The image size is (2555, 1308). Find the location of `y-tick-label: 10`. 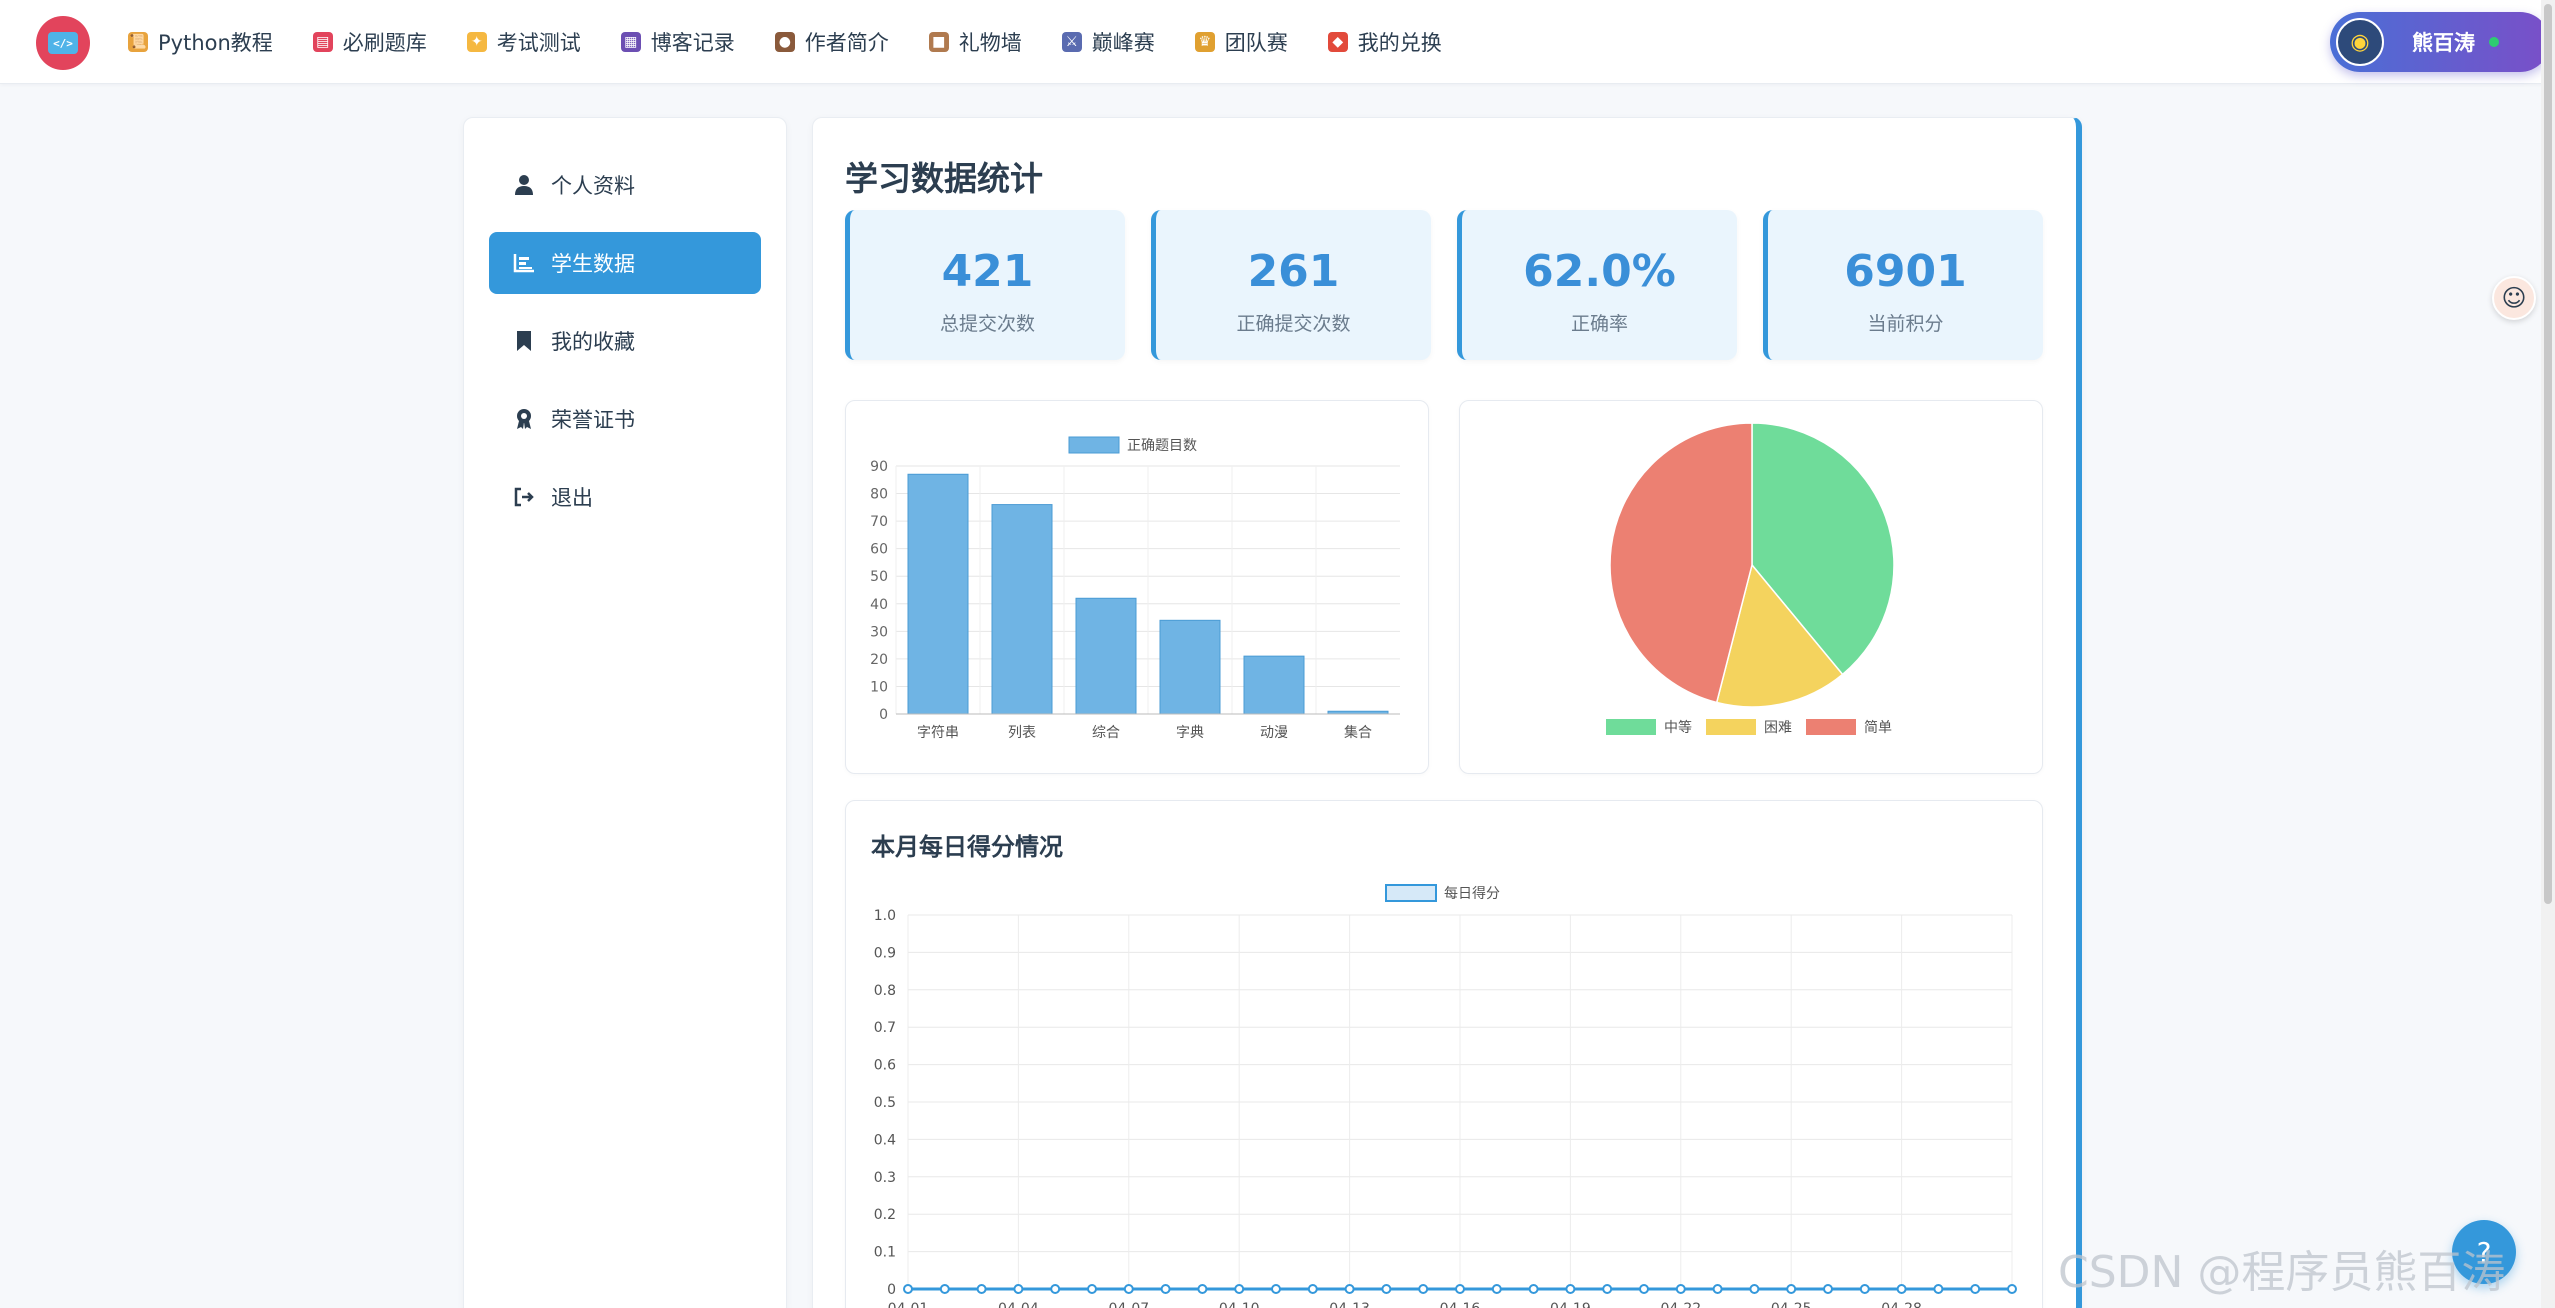

y-tick-label: 10 is located at coordinates (879, 687).